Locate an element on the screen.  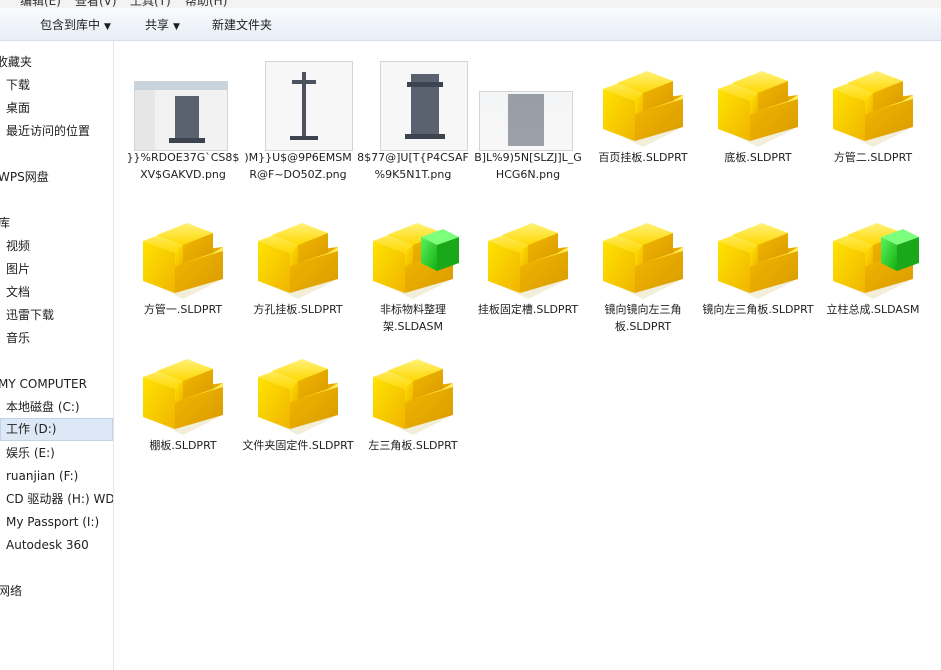
nav-cd-drive-h: CD 驱动器 (H:) WD is located at coordinates (59, 499).